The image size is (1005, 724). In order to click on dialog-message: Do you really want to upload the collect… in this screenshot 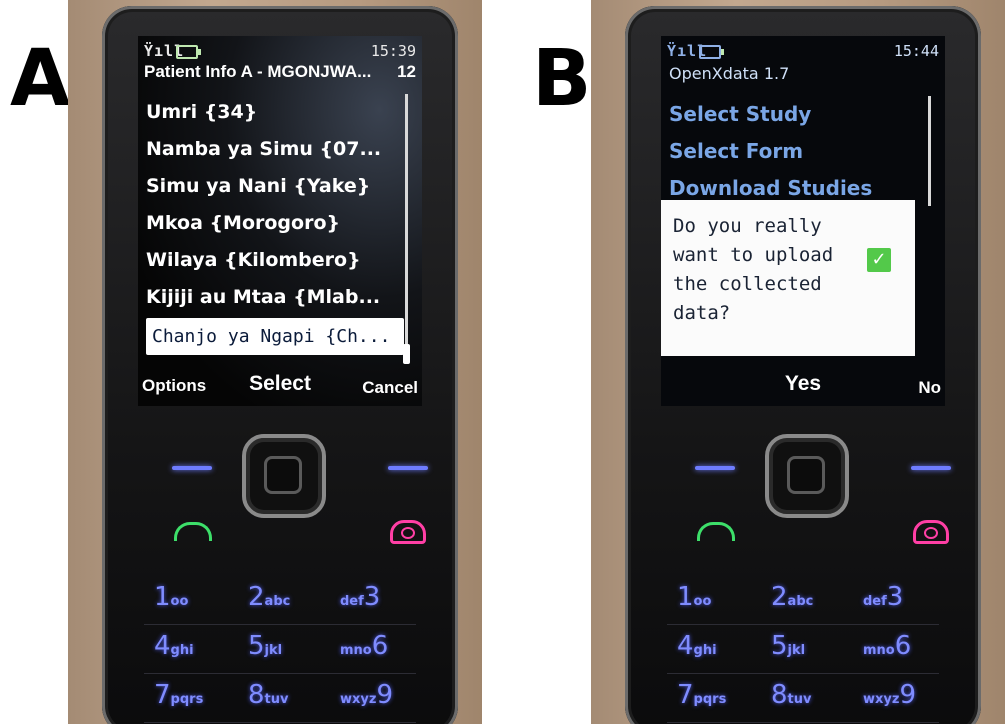, I will do `click(753, 269)`.